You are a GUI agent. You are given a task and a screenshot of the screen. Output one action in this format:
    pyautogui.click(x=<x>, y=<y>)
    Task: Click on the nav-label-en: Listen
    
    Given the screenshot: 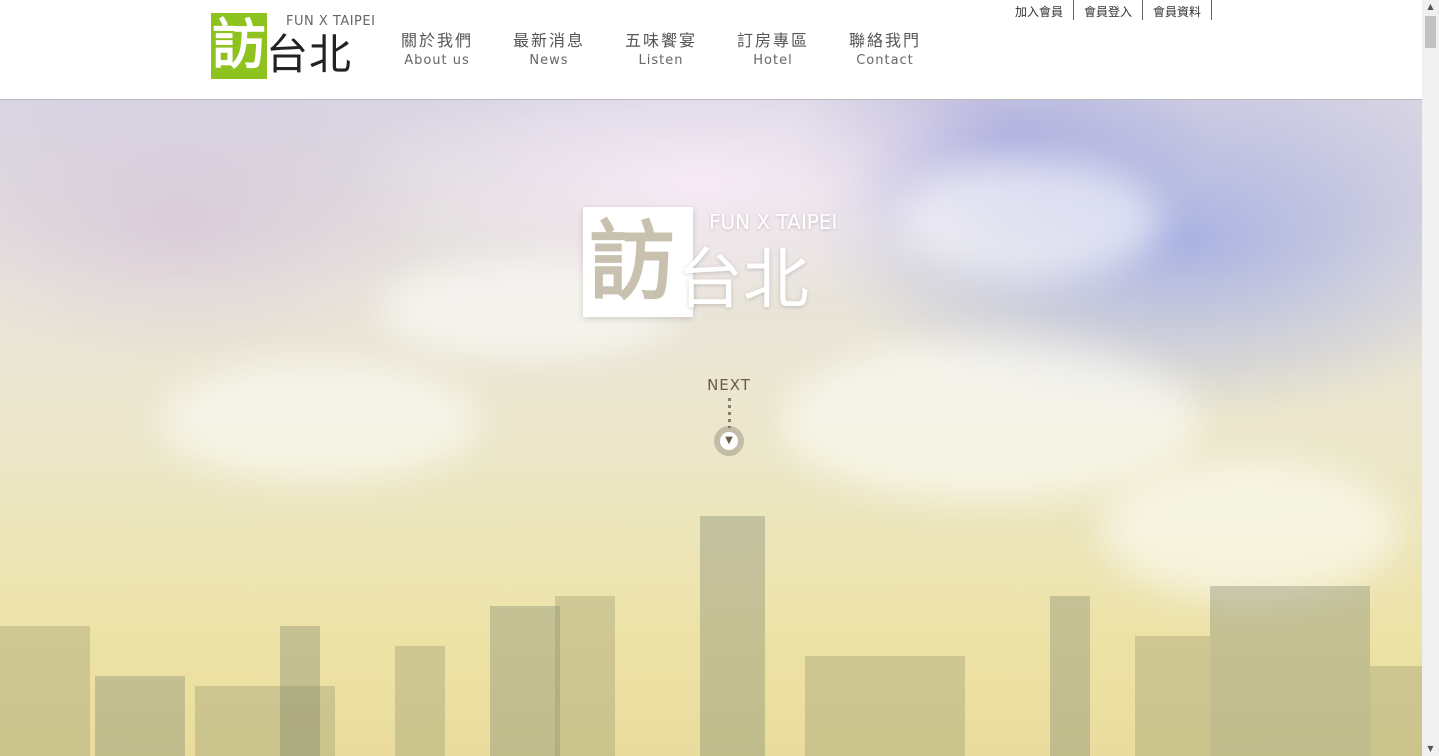 What is the action you would take?
    pyautogui.click(x=661, y=60)
    